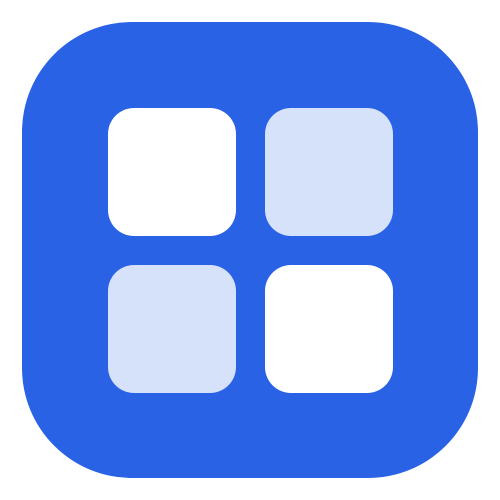  What do you see at coordinates (329, 329) in the screenshot?
I see `grid-square-bottom-right` at bounding box center [329, 329].